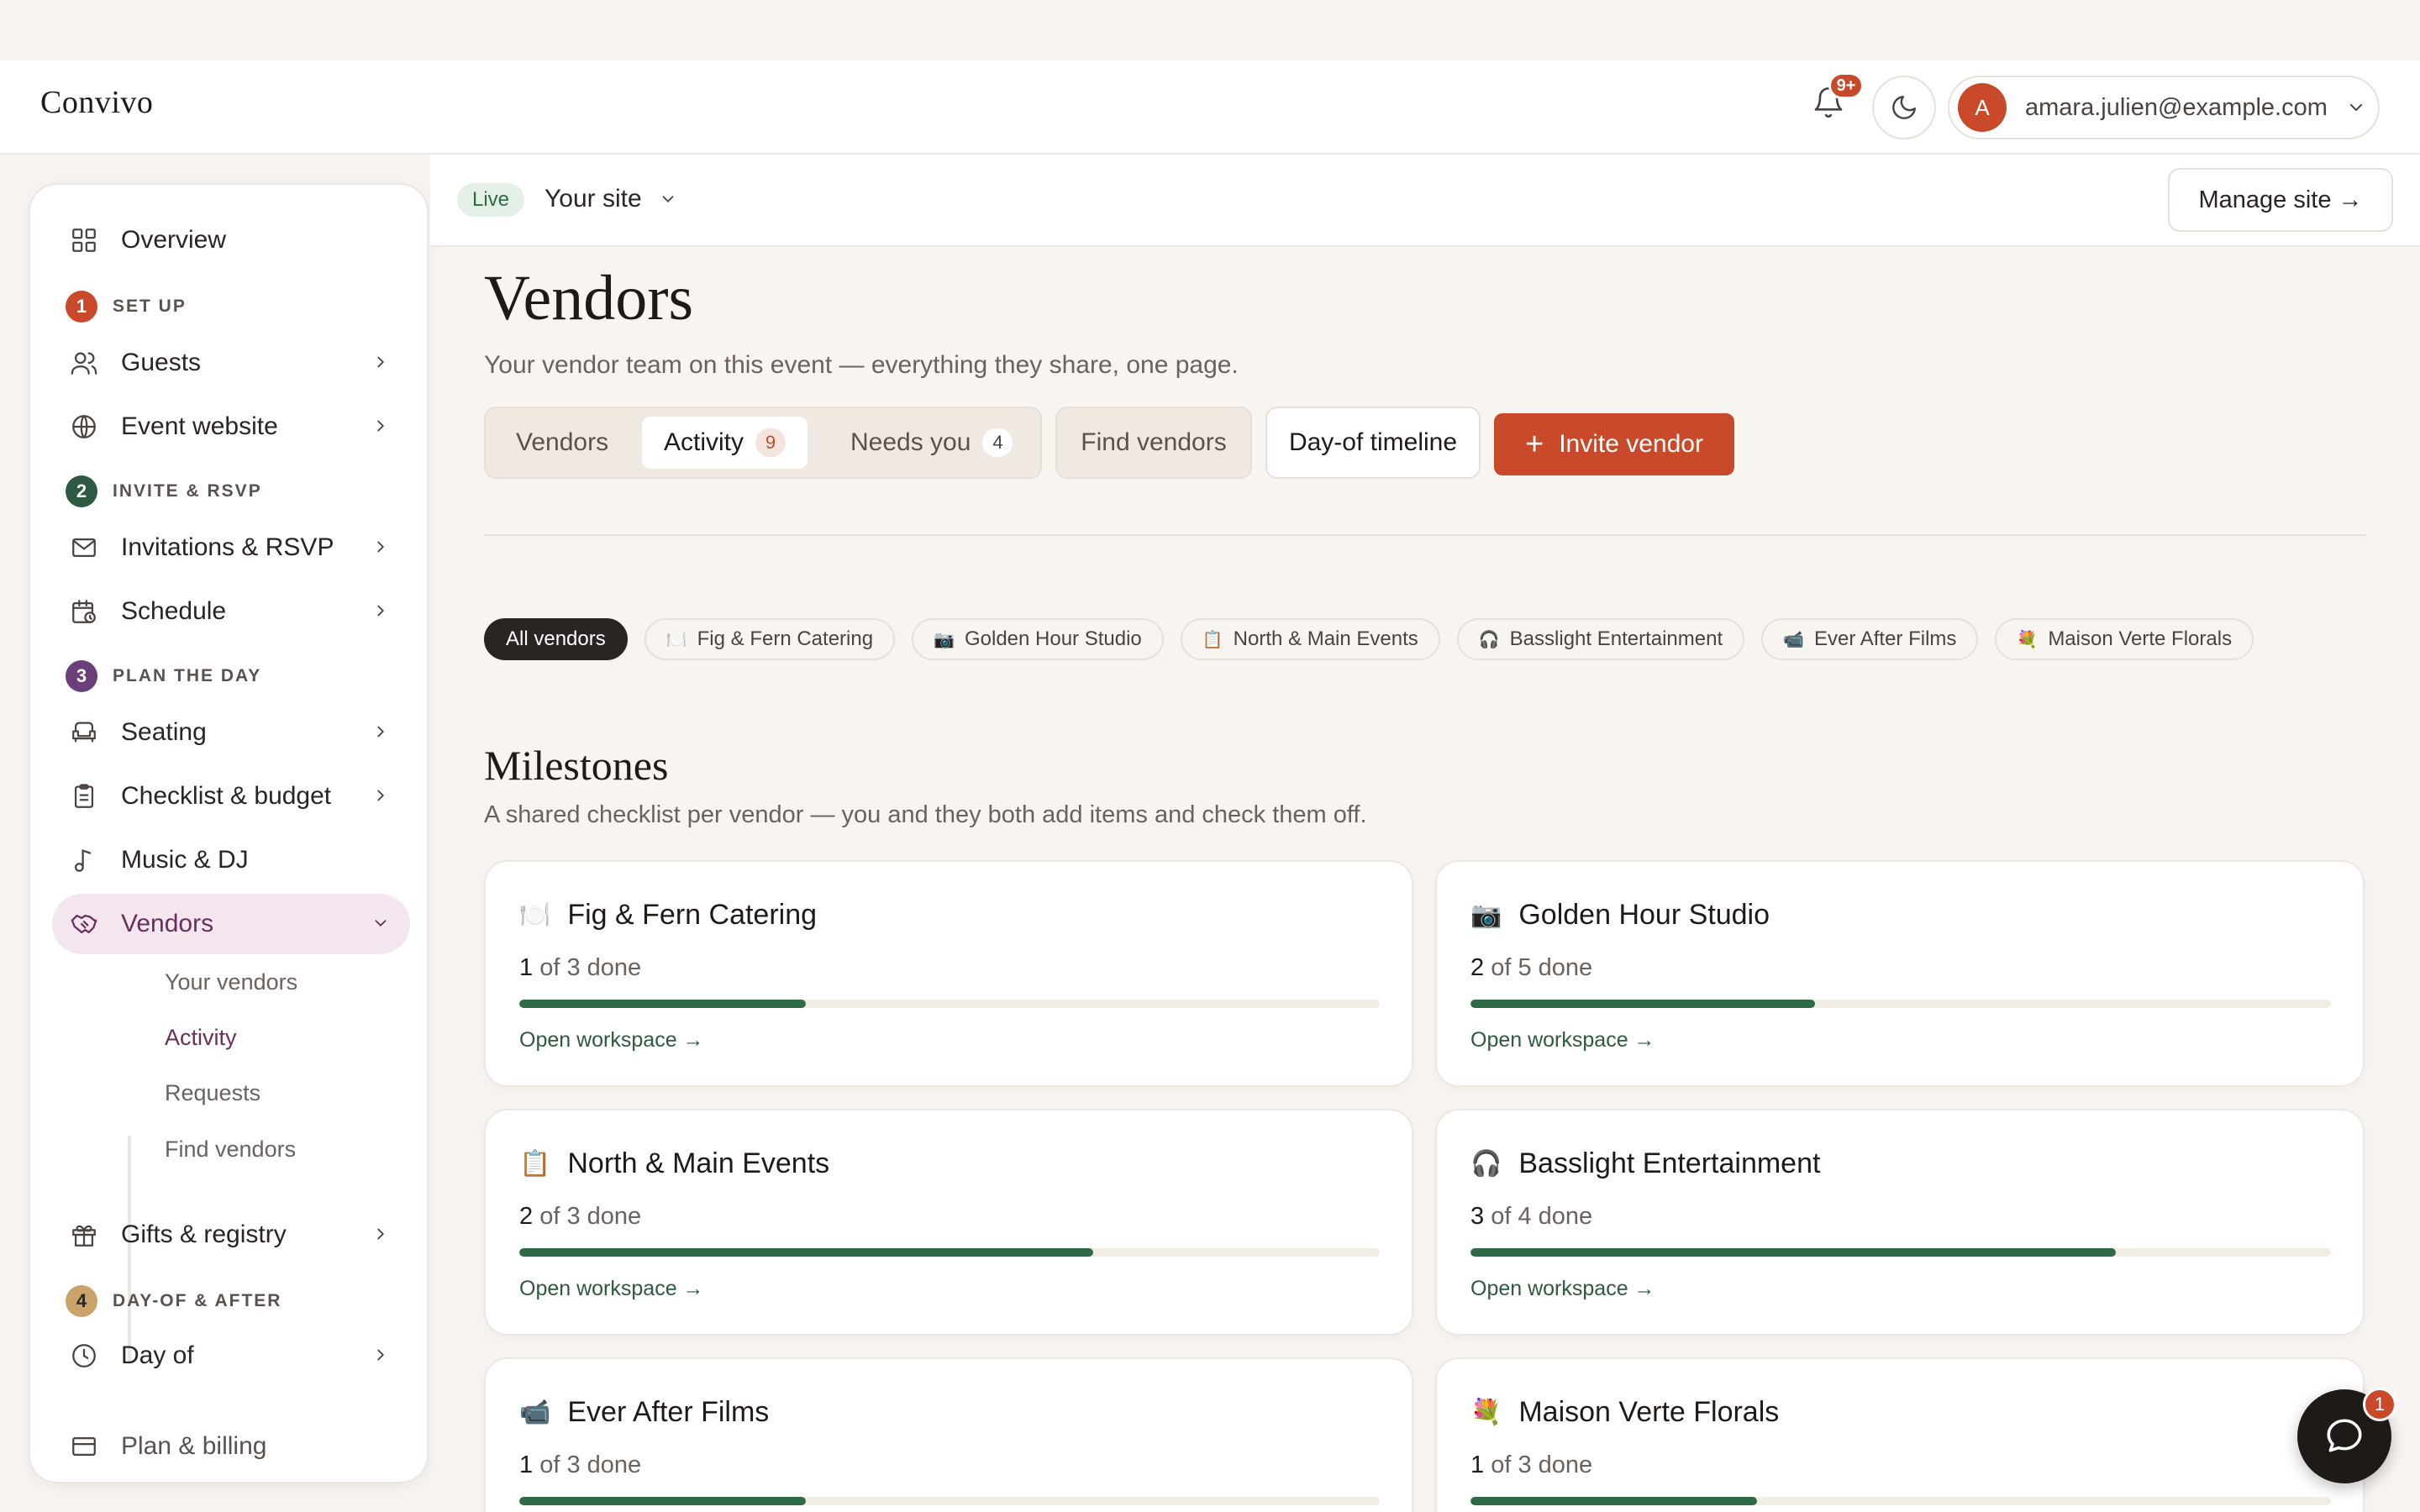  I want to click on sidebar-item-checklist: Checklist & budget, so click(231, 796).